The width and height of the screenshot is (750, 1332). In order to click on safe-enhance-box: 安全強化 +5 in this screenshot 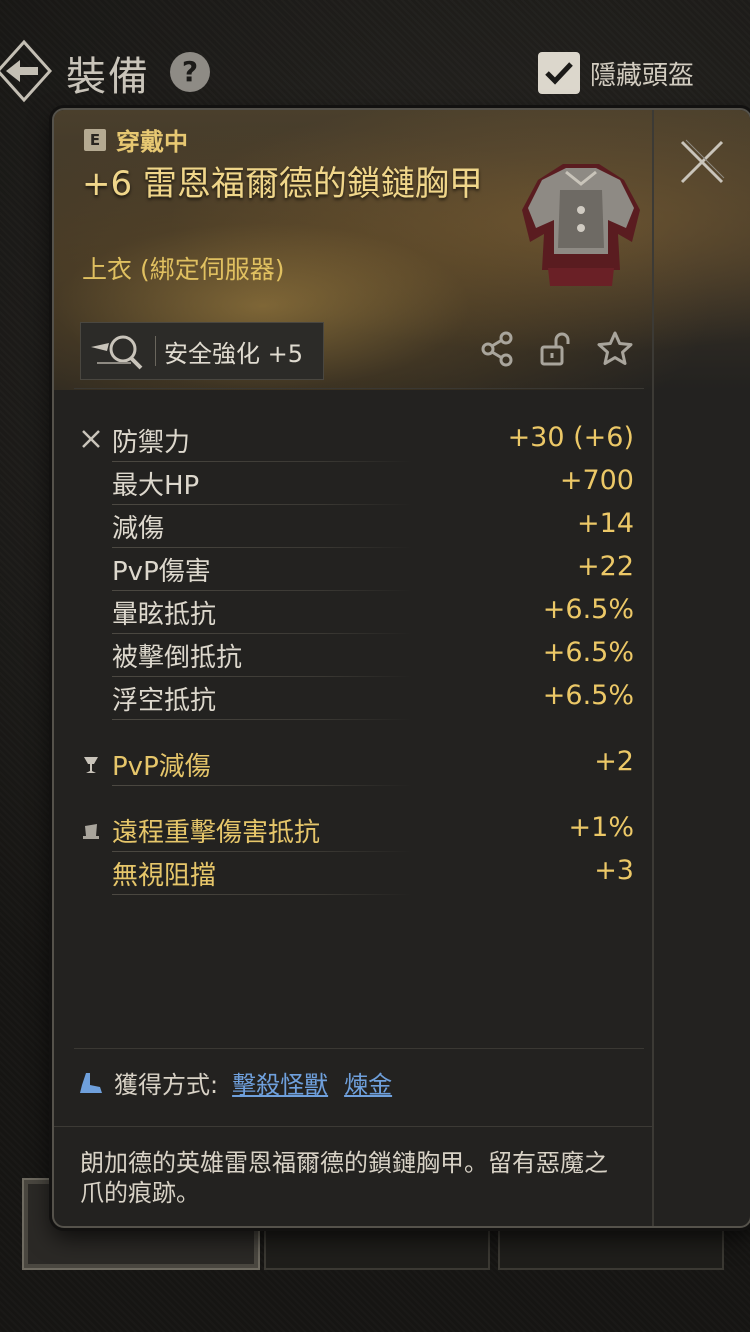, I will do `click(202, 351)`.